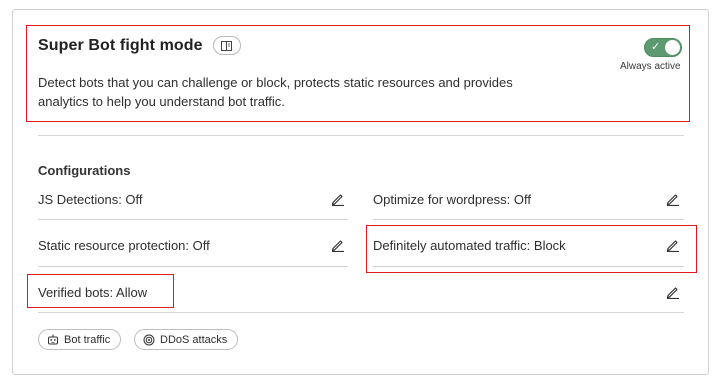 This screenshot has height=382, width=720. What do you see at coordinates (87, 339) in the screenshot?
I see `chip-label: Bot traffic` at bounding box center [87, 339].